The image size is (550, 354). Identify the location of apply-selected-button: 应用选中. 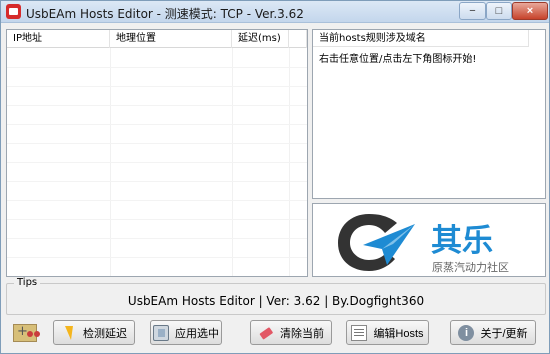
(186, 332).